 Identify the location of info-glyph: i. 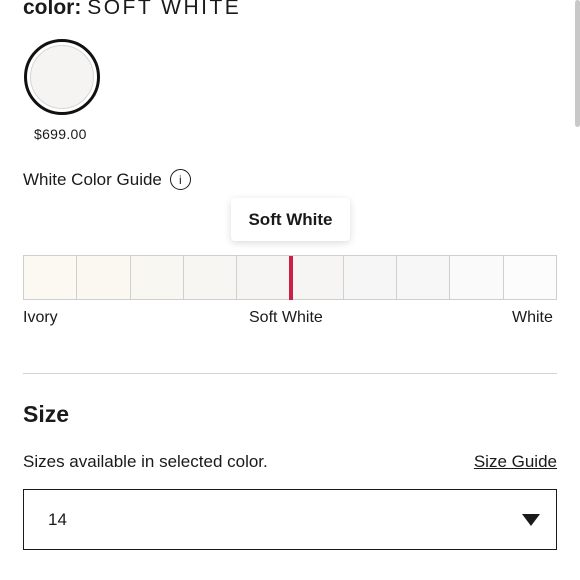
(180, 179).